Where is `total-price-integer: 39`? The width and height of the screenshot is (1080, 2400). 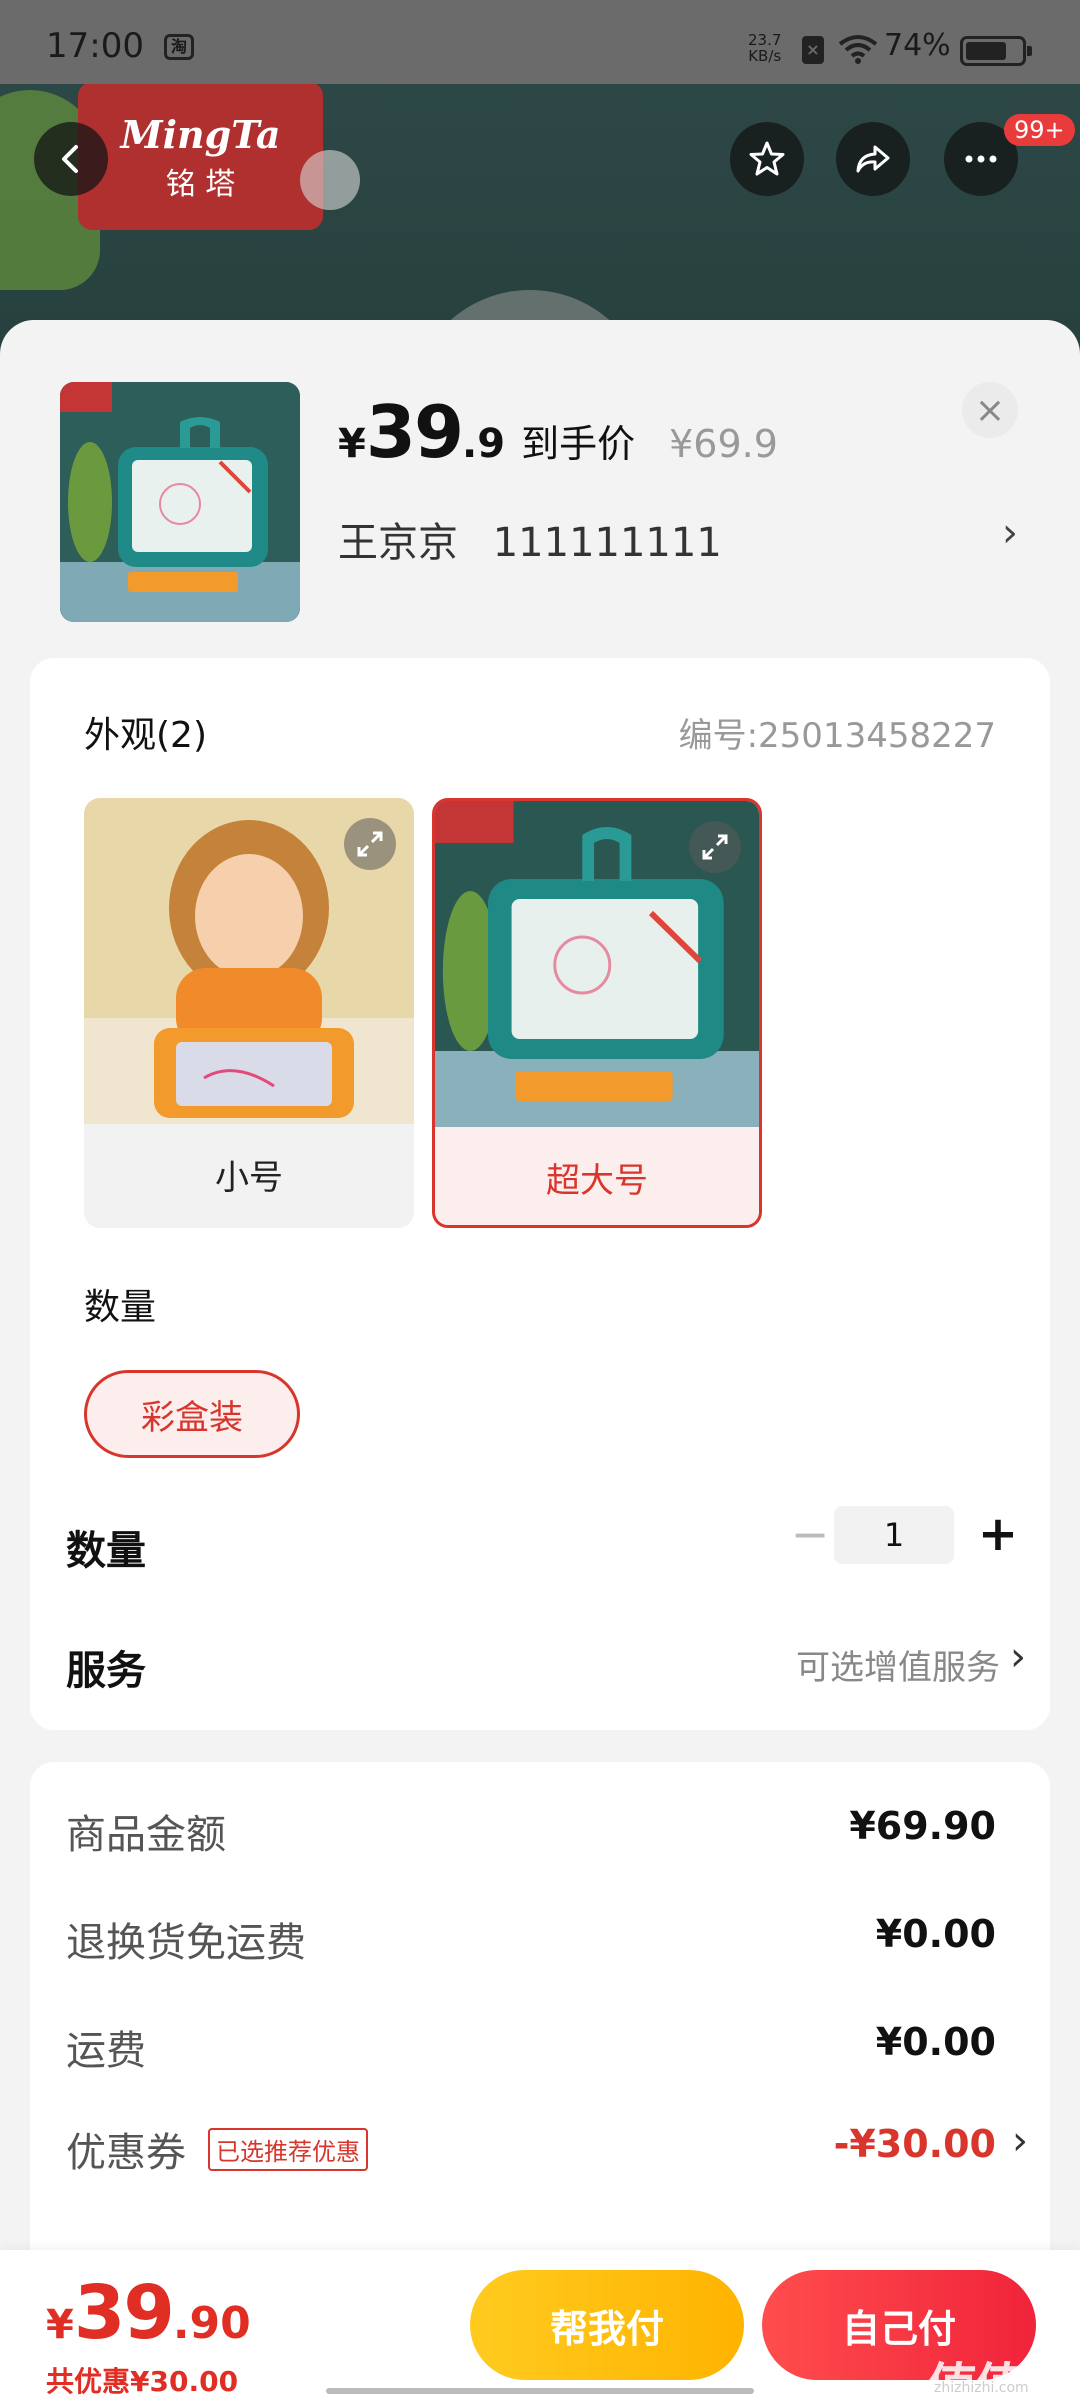
total-price-integer: 39 is located at coordinates (124, 2313).